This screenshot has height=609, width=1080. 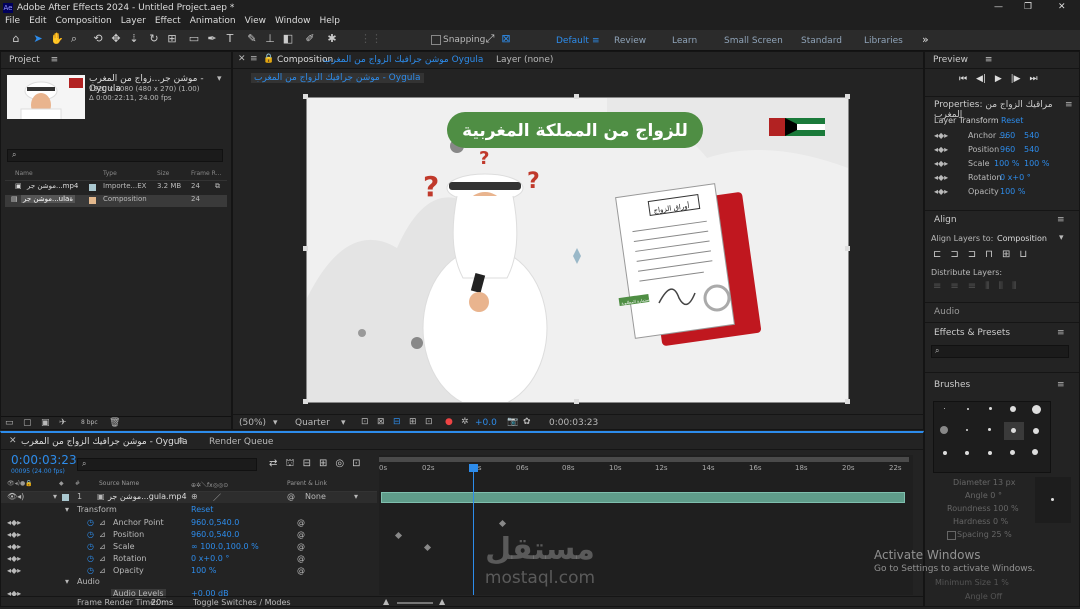 I want to click on menu-layer: Layer, so click(x=133, y=21).